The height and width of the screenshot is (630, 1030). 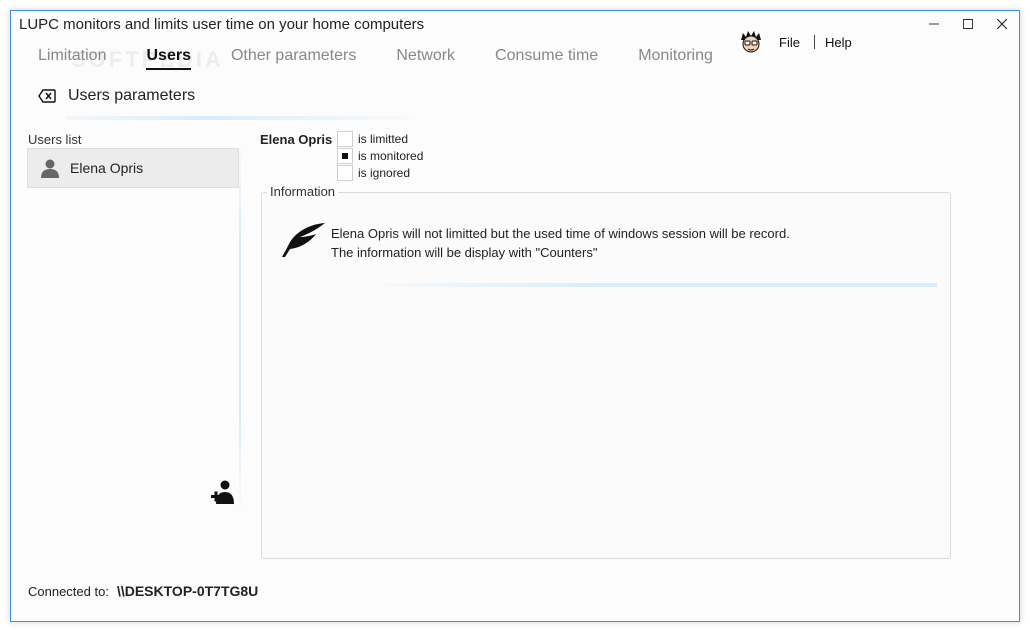 What do you see at coordinates (68, 591) in the screenshot?
I see `connected-label: Connected to:` at bounding box center [68, 591].